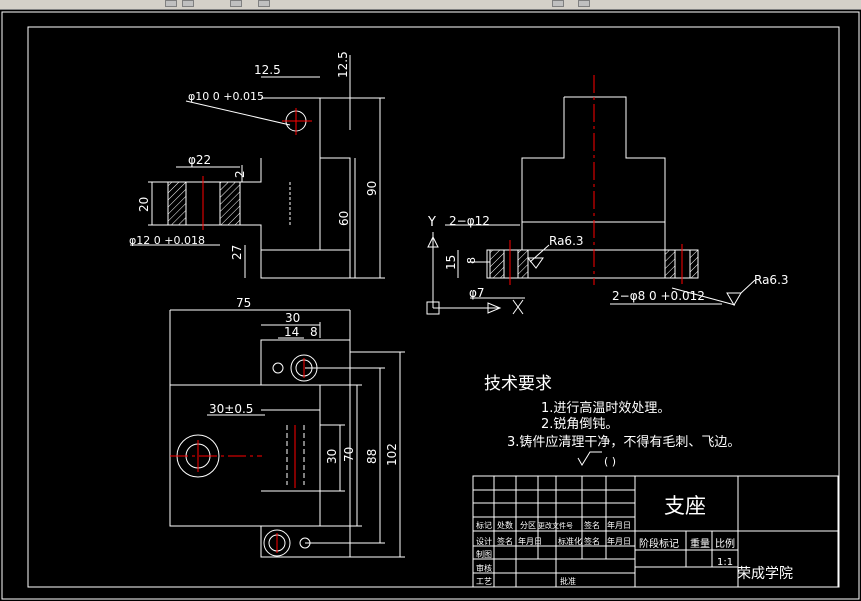 This screenshot has height=601, width=861. Describe the element at coordinates (771, 280) in the screenshot. I see `roughness-label-2: Ra6.3` at that location.